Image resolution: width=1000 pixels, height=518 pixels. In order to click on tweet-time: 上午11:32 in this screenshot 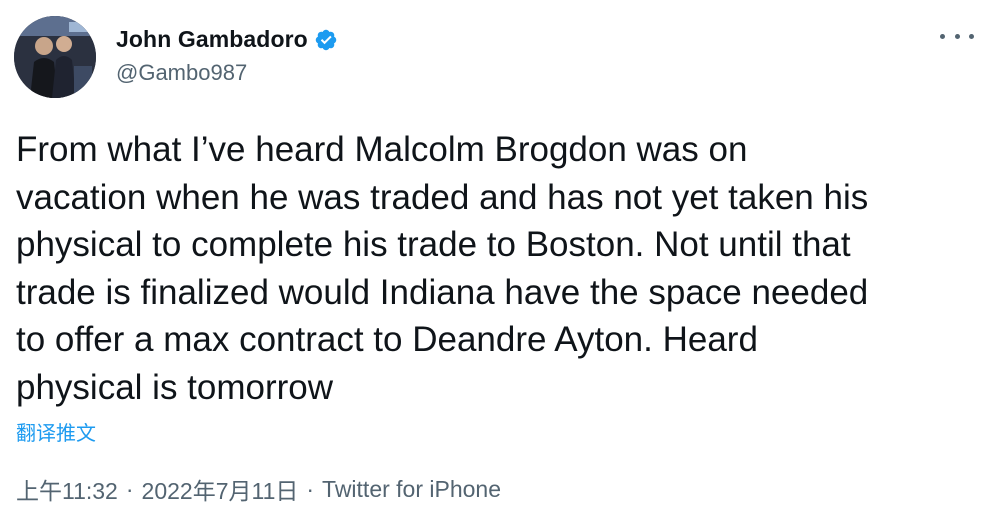, I will do `click(67, 489)`.